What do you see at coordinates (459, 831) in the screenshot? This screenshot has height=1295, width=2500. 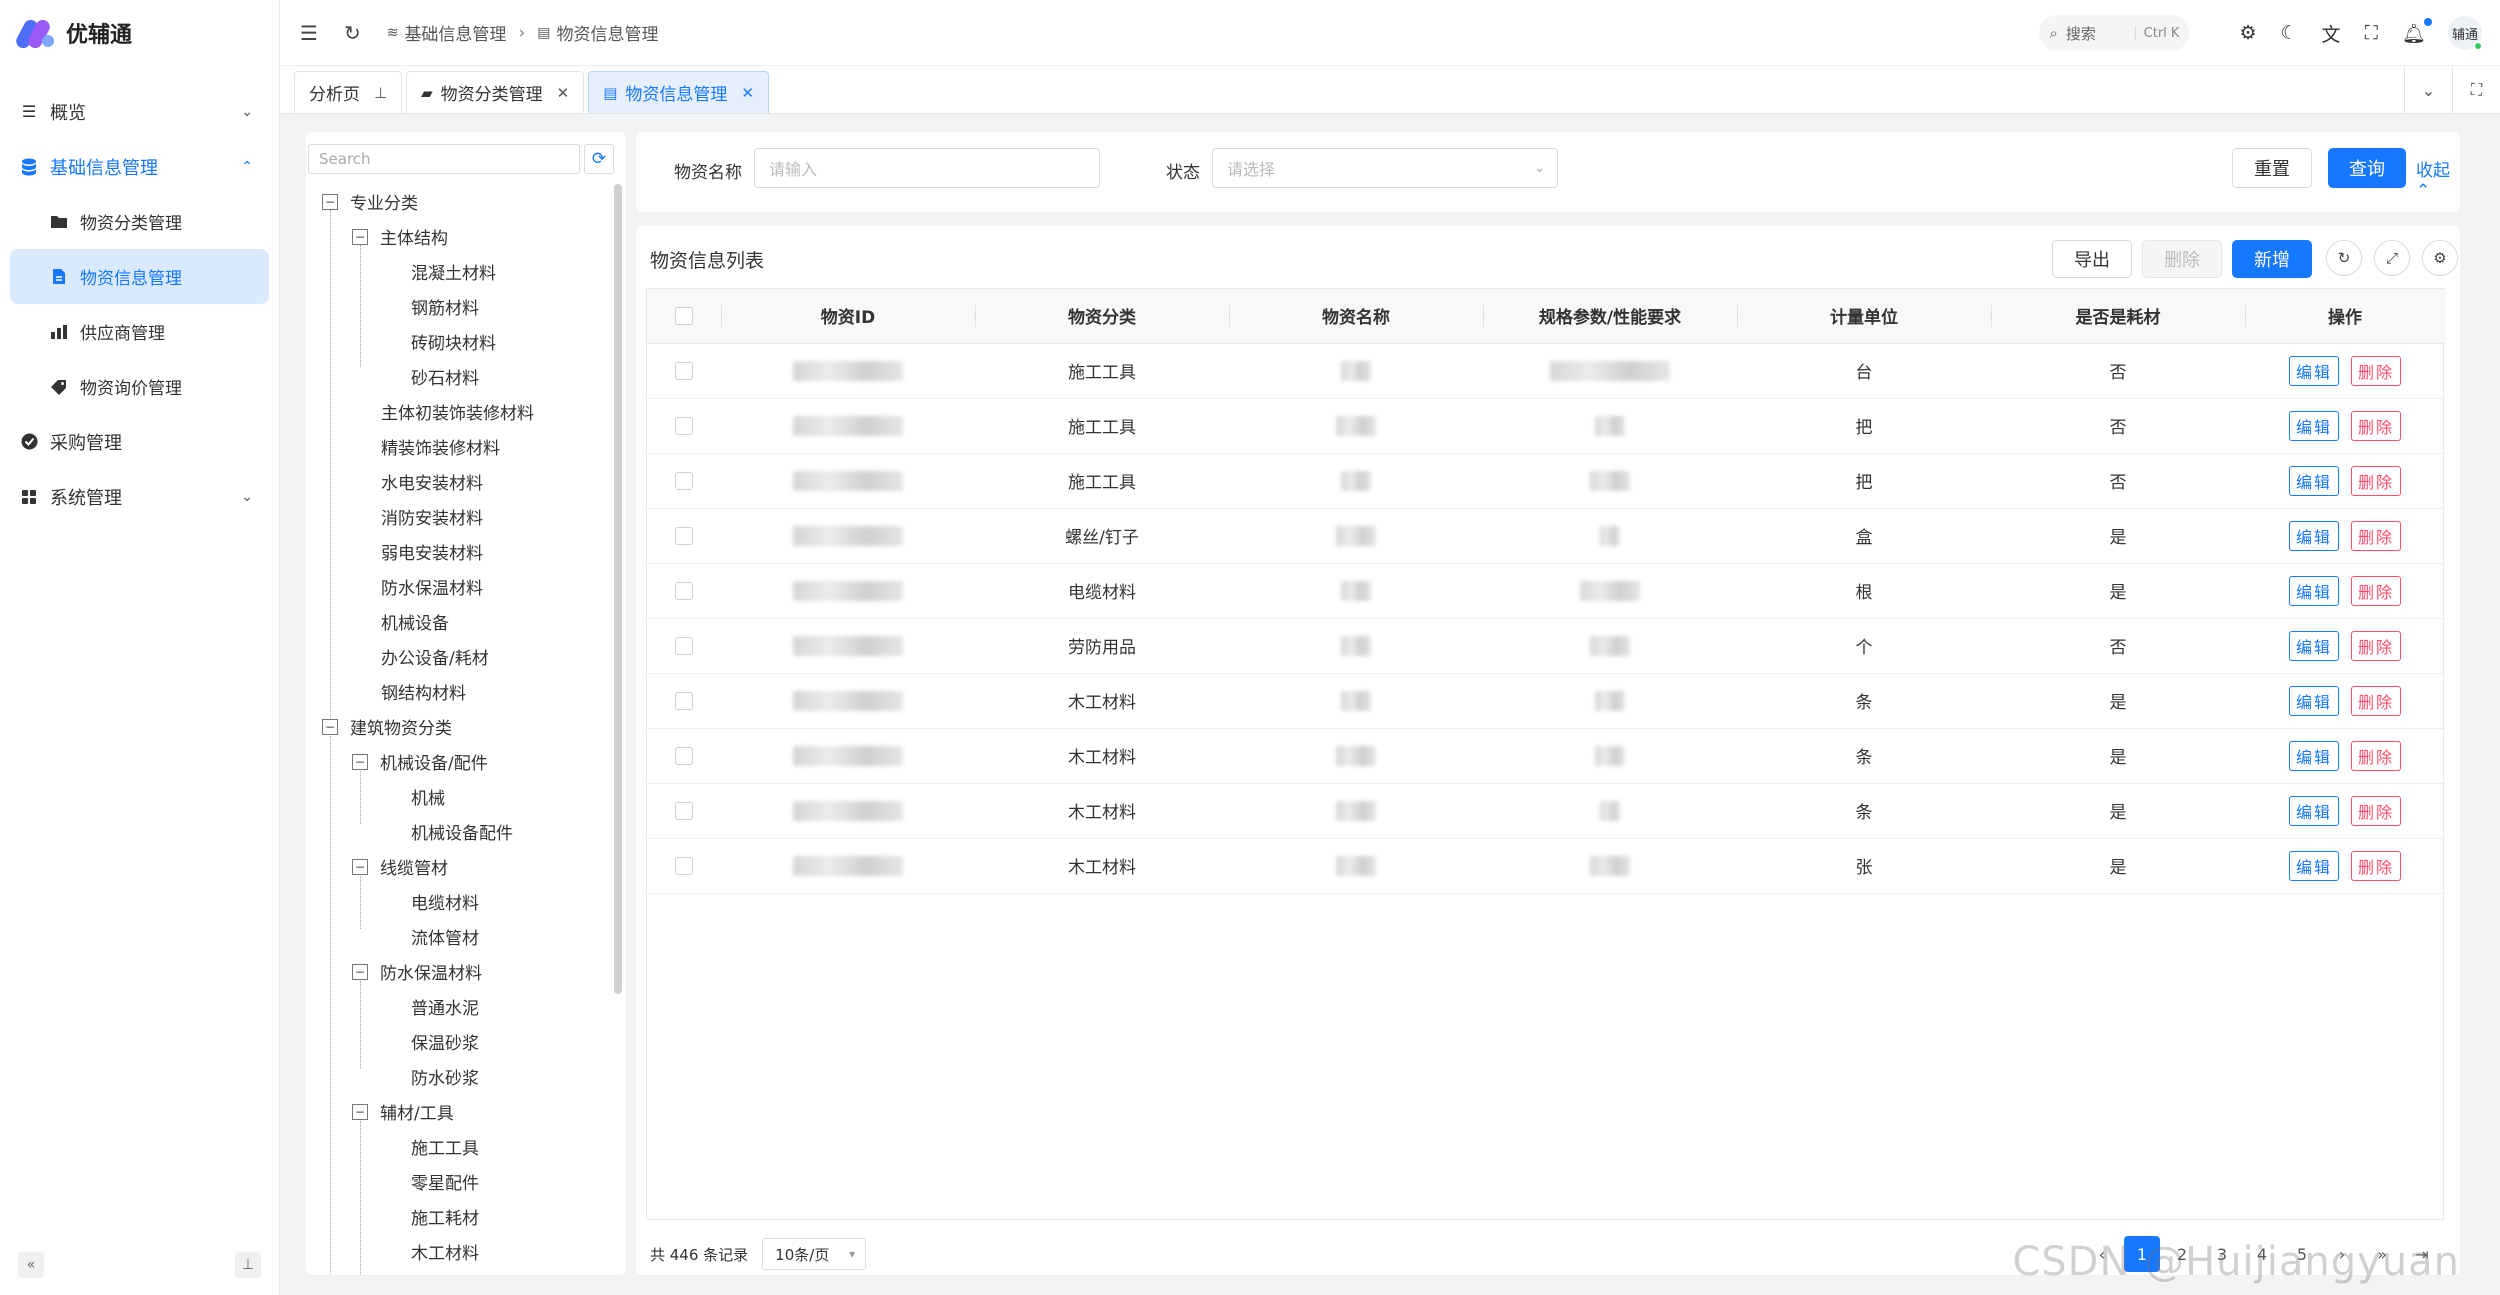 I see `tree-node: 机械设备配件` at bounding box center [459, 831].